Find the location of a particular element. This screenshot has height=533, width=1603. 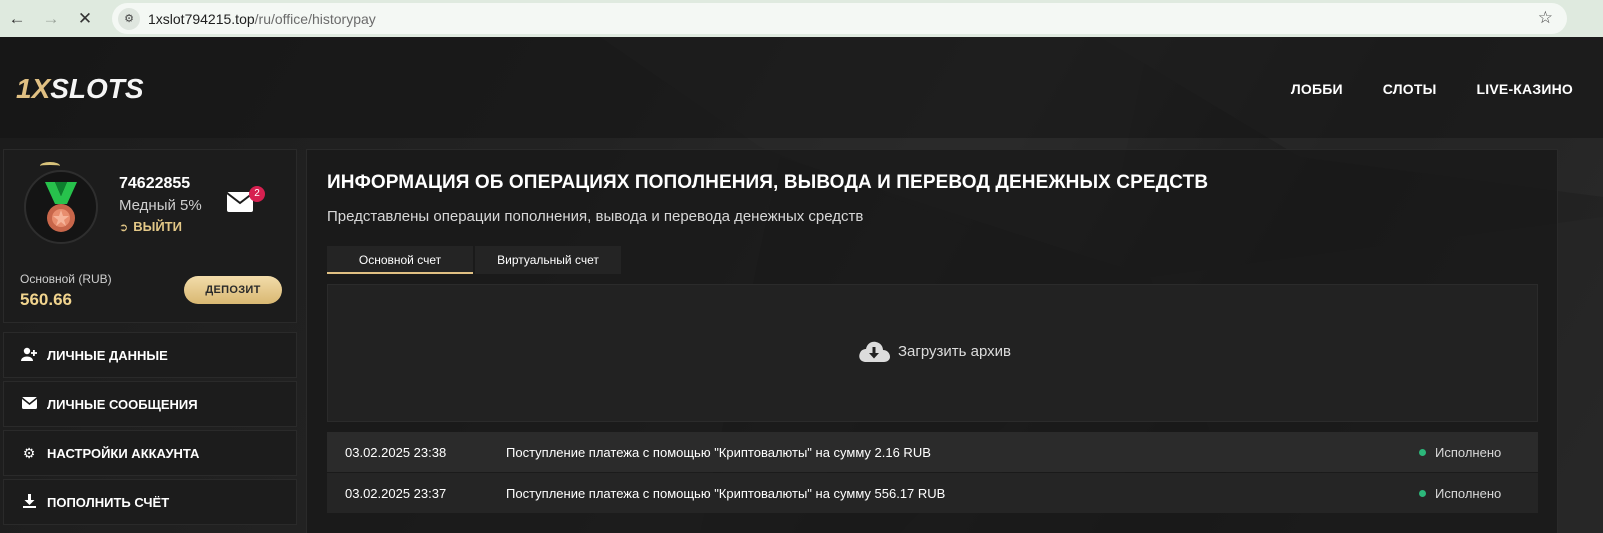

menu-top-up-account: ПОПОЛНИТЬ СЧЁТ is located at coordinates (150, 502).